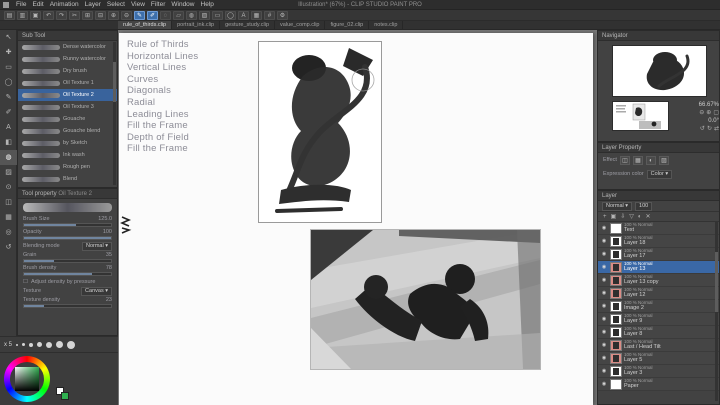 This screenshot has width=720, height=405. What do you see at coordinates (631, 217) in the screenshot?
I see `merge-down-icon: ▽` at bounding box center [631, 217].